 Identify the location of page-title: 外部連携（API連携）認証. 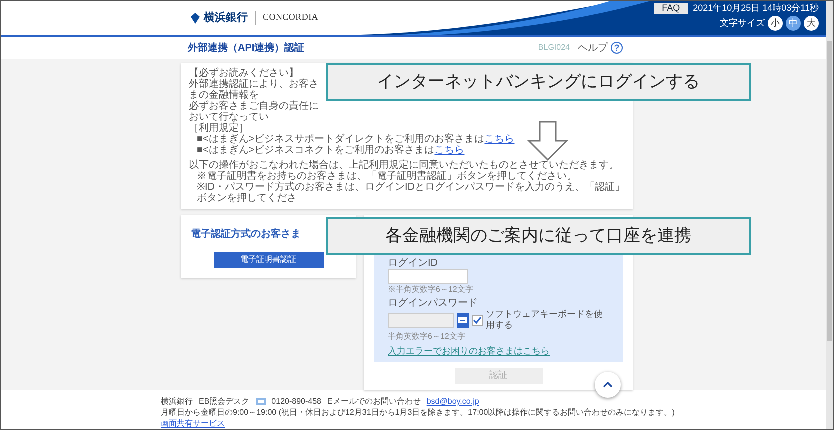
(246, 49).